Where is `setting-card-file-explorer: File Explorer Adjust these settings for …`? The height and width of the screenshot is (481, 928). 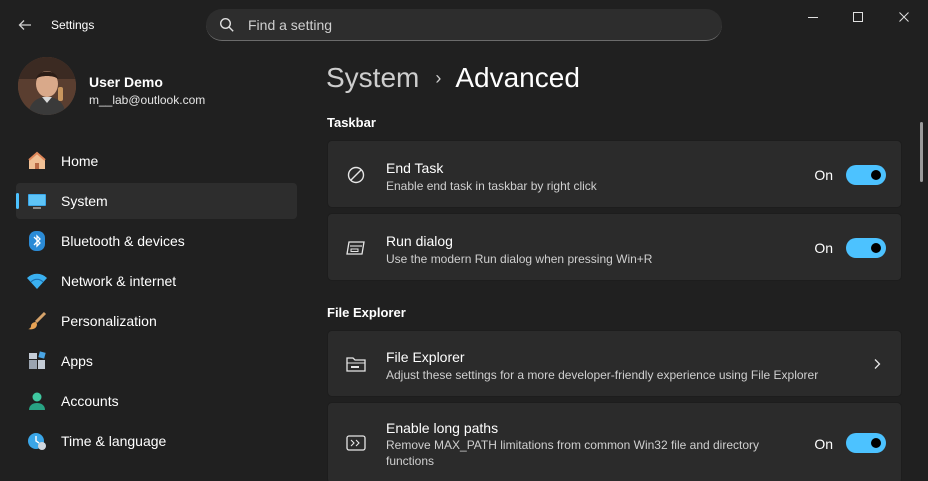 setting-card-file-explorer: File Explorer Adjust these settings for … is located at coordinates (614, 363).